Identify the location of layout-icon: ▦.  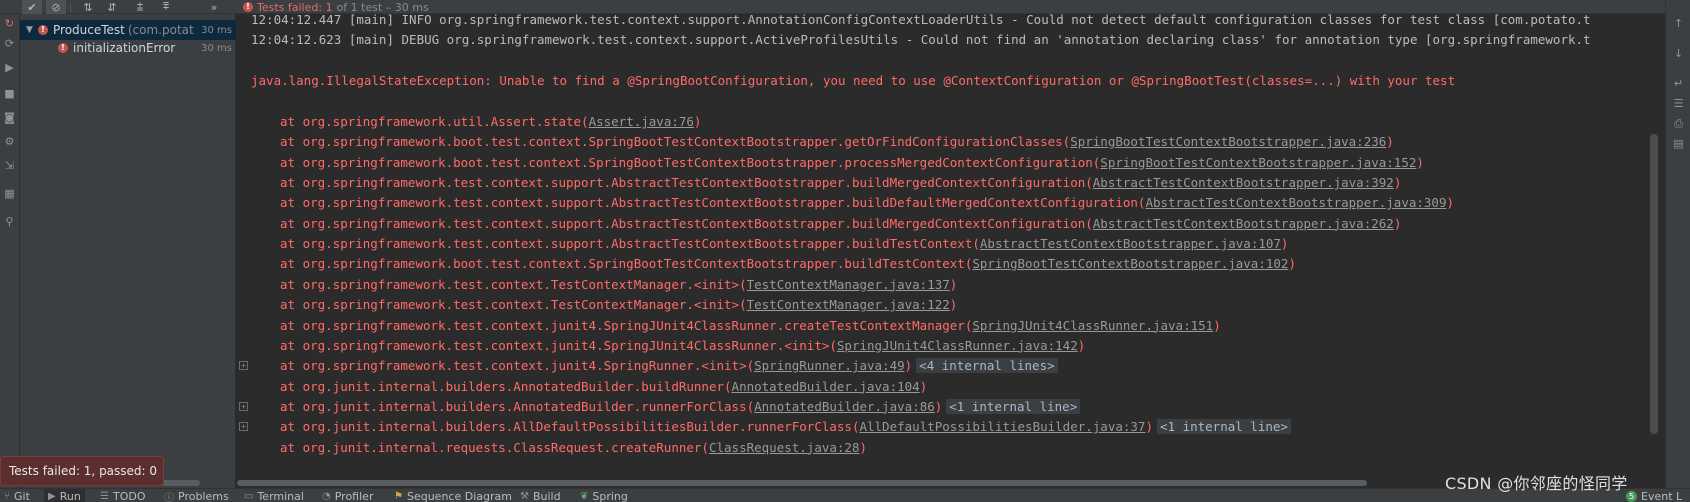
(9, 193).